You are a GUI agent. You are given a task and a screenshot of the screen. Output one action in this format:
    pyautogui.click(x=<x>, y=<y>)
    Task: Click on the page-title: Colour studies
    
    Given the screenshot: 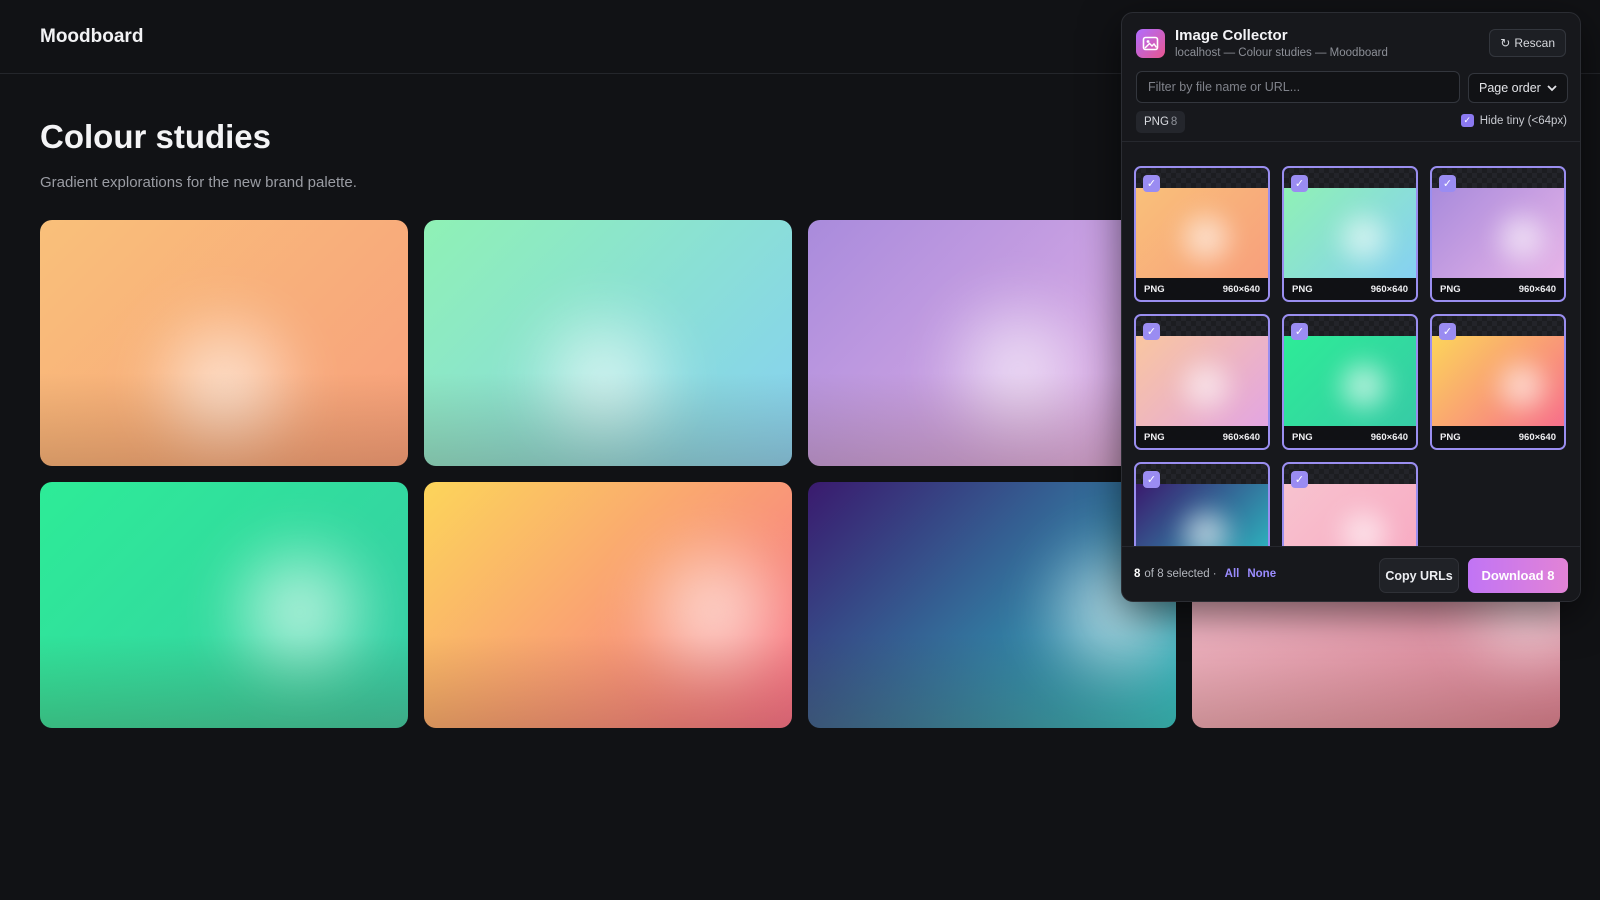 What is the action you would take?
    pyautogui.click(x=156, y=136)
    